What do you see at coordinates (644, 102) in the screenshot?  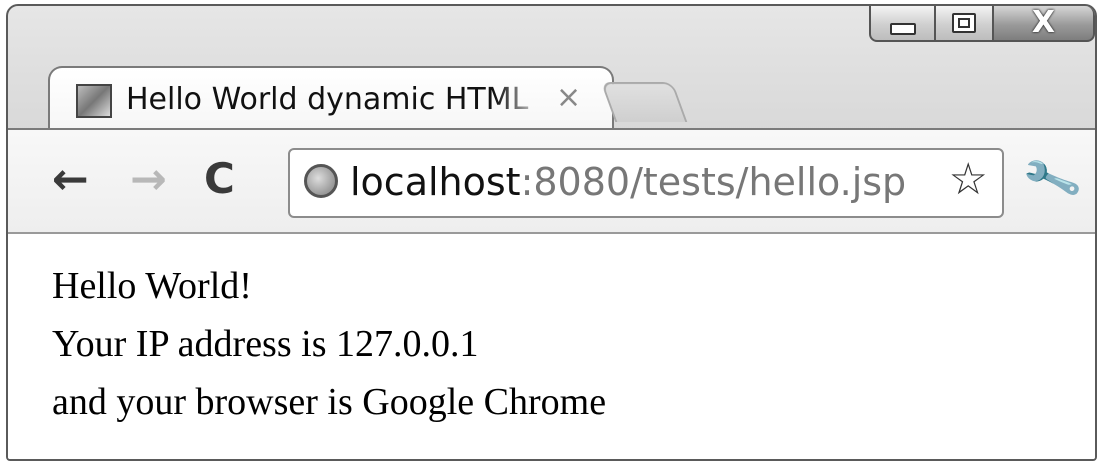 I see `new-tab-button` at bounding box center [644, 102].